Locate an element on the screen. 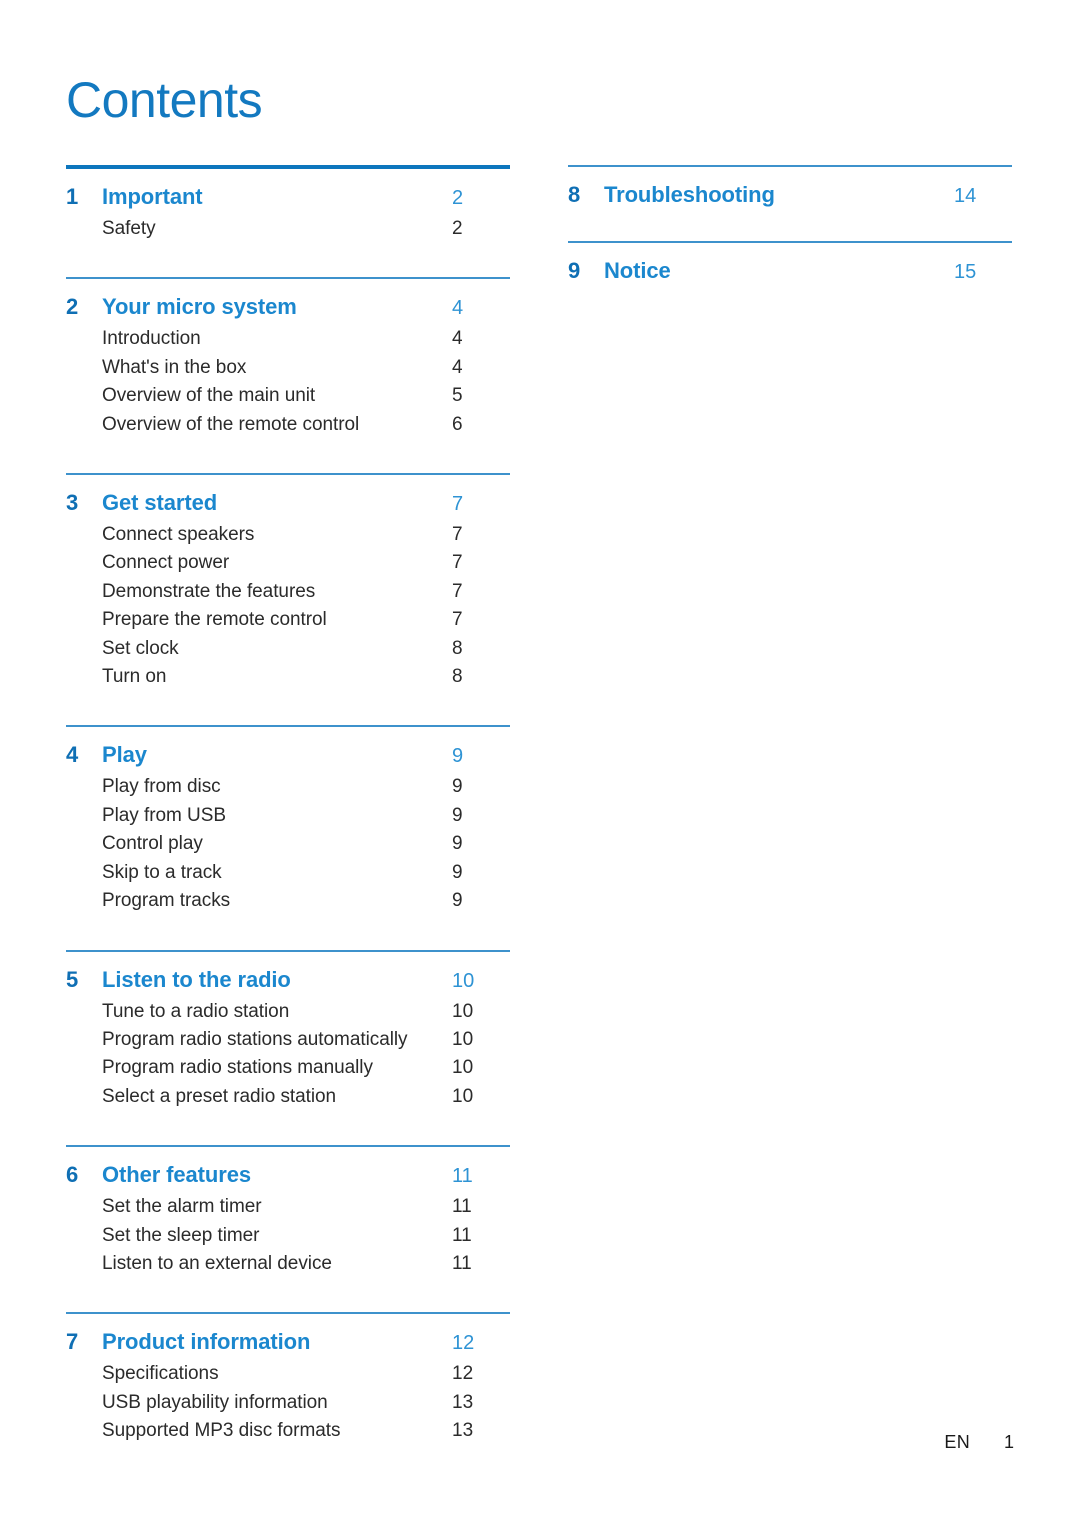 The width and height of the screenshot is (1080, 1527). toc-entry: Program radio stations manually 10 is located at coordinates (288, 1068).